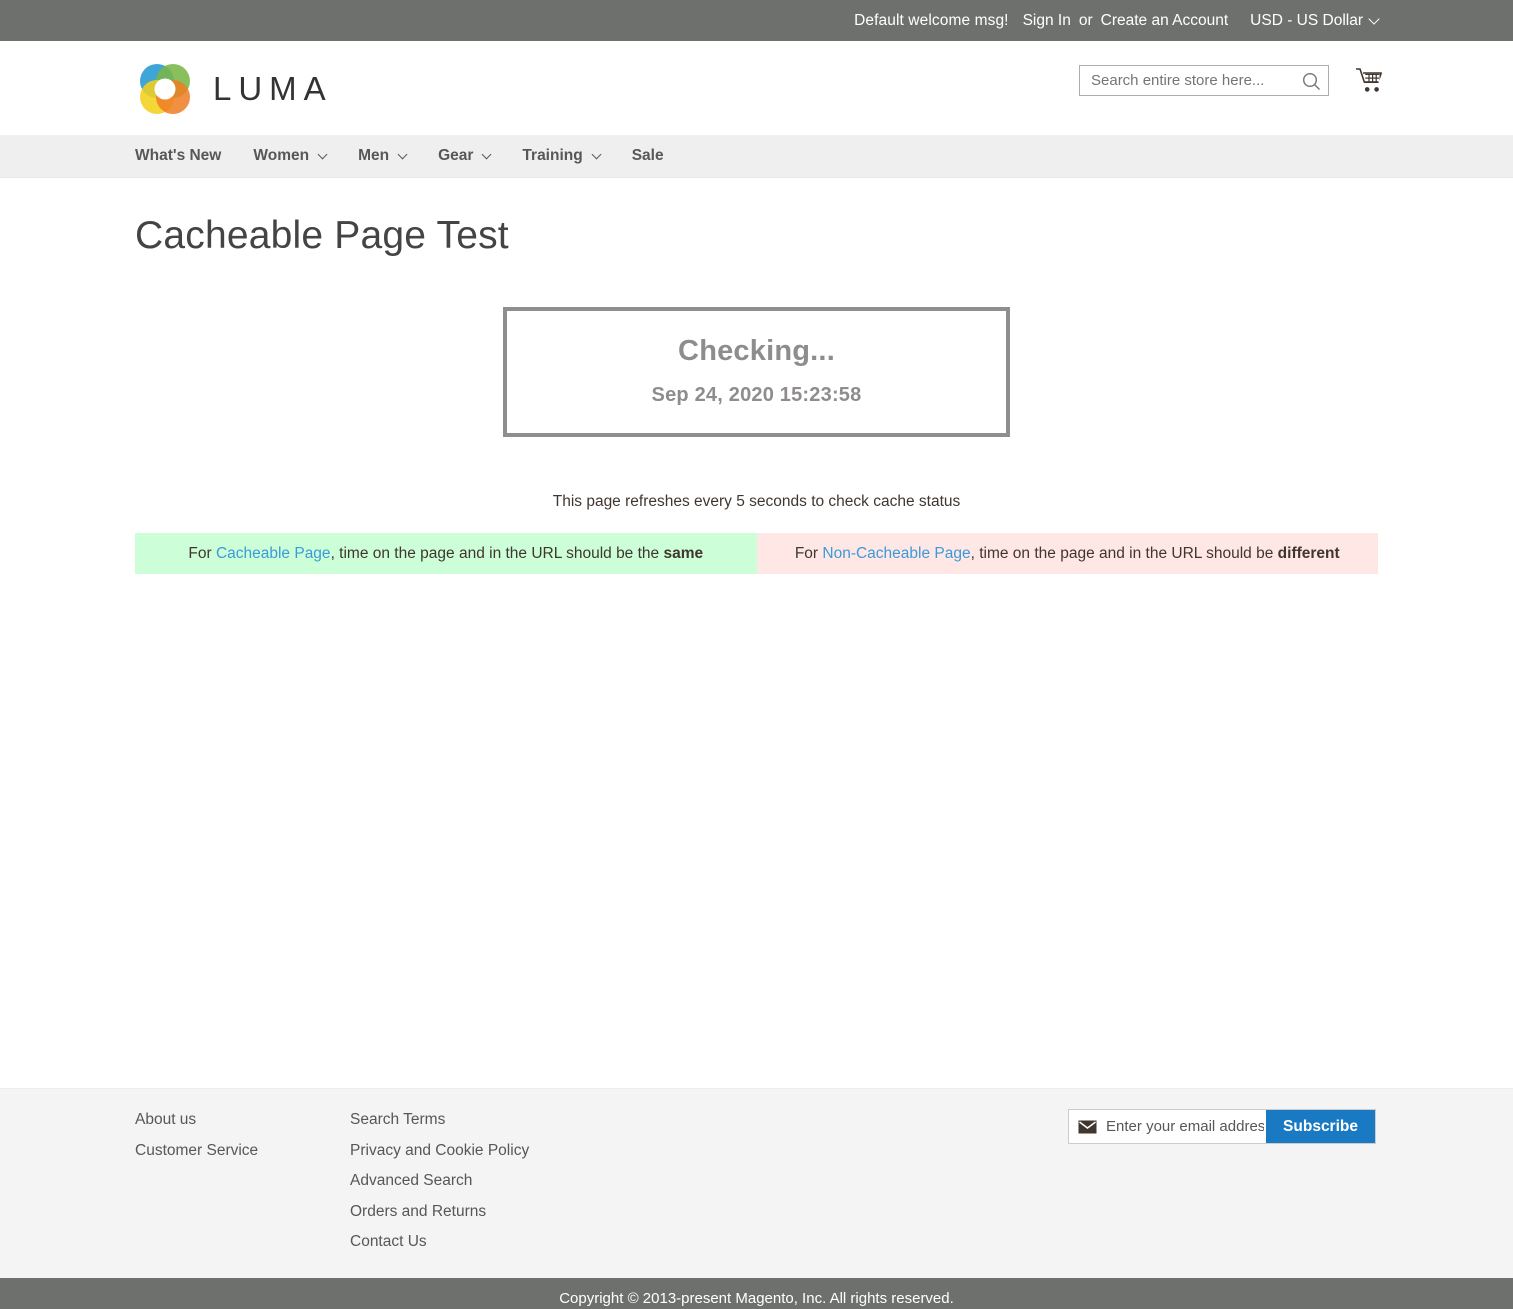 The image size is (1513, 1309). I want to click on nav-item-label: Gear, so click(456, 155).